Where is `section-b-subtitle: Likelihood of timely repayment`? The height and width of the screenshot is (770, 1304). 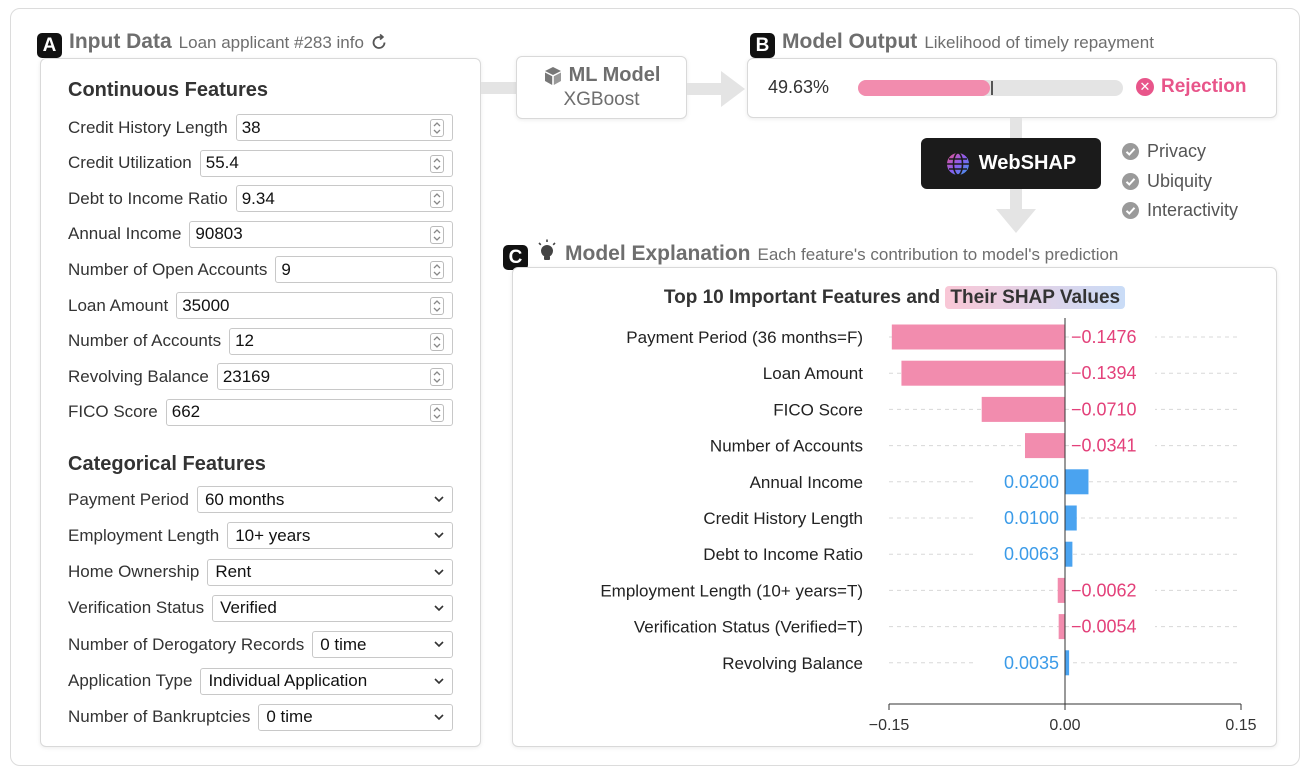 section-b-subtitle: Likelihood of timely repayment is located at coordinates (1039, 42).